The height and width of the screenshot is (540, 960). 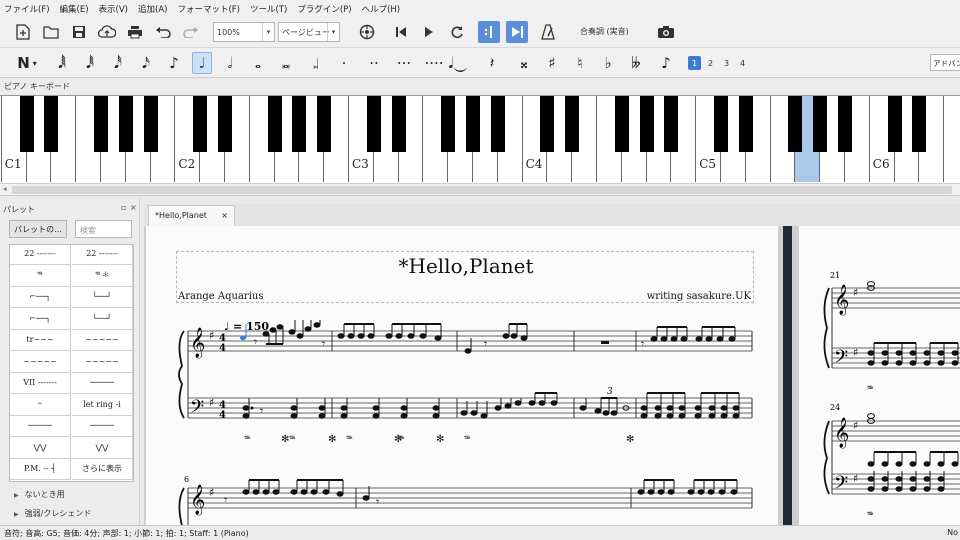 I want to click on view-mode-select: ページビュー ▾, so click(x=309, y=32).